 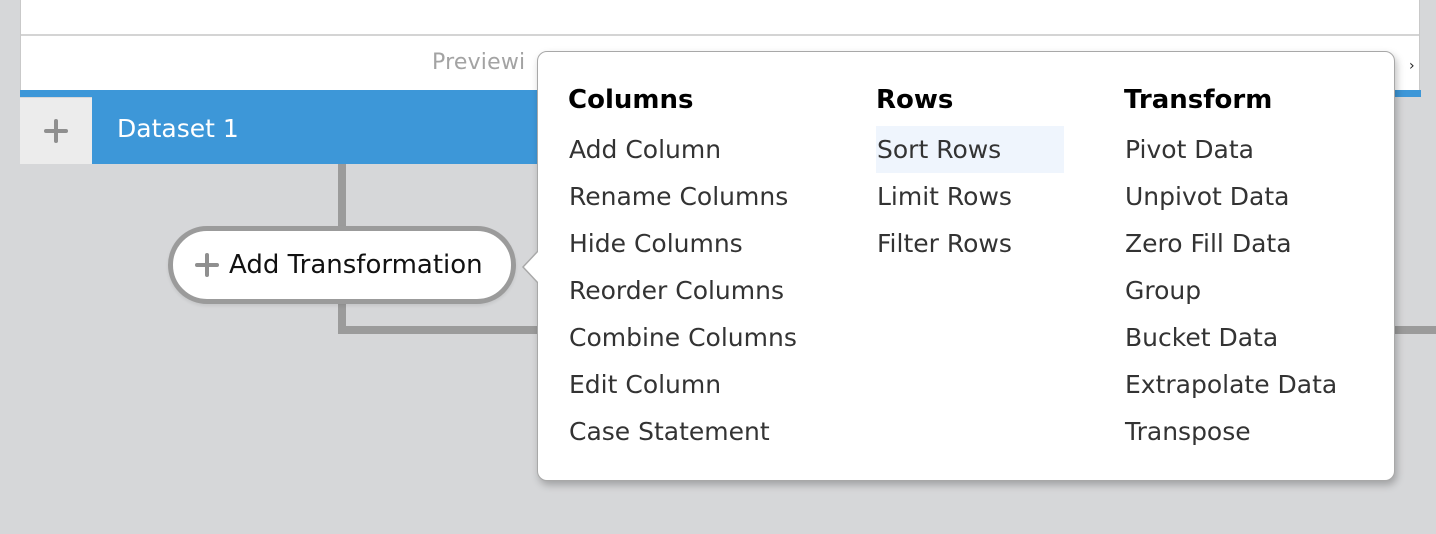 What do you see at coordinates (1230, 431) in the screenshot?
I see `menu-item-transpose: Transpose` at bounding box center [1230, 431].